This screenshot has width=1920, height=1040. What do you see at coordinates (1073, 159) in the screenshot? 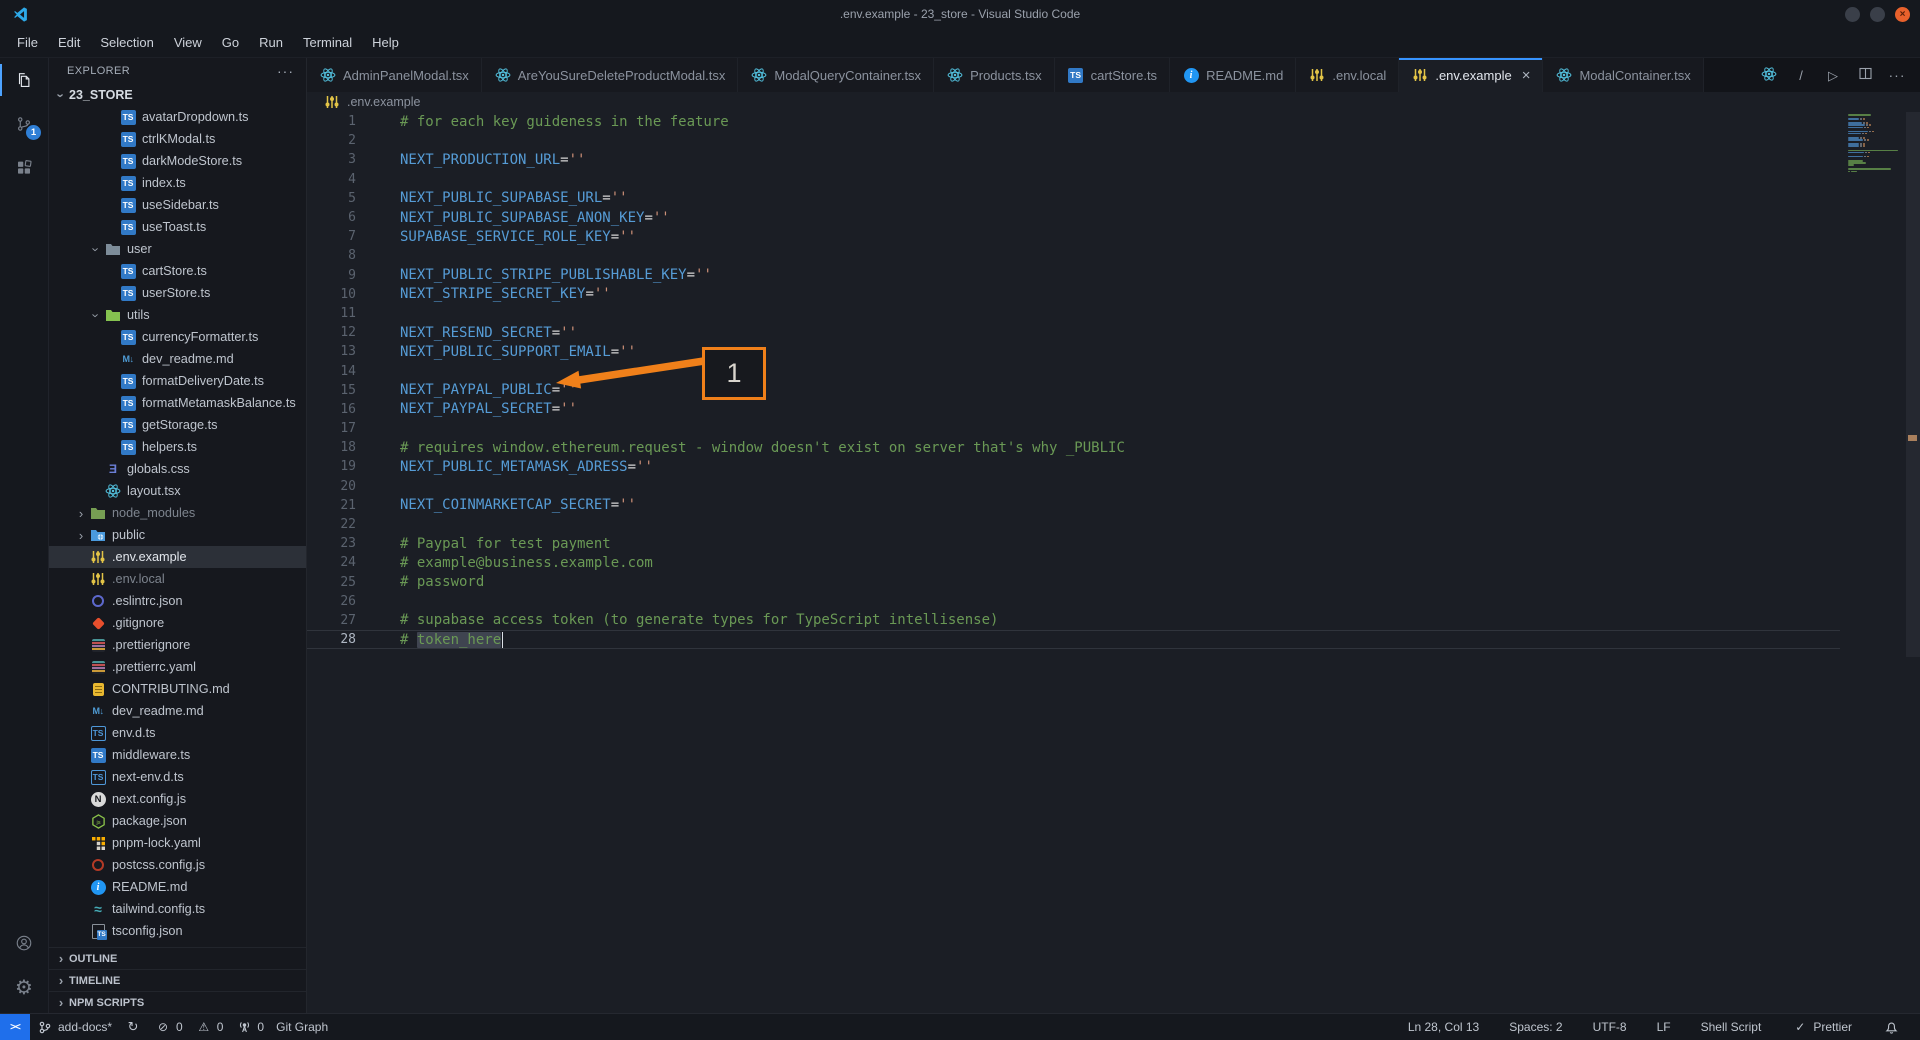
I see `code-line-3: 3 NEXT_PRODUCTION_URL=''` at bounding box center [1073, 159].